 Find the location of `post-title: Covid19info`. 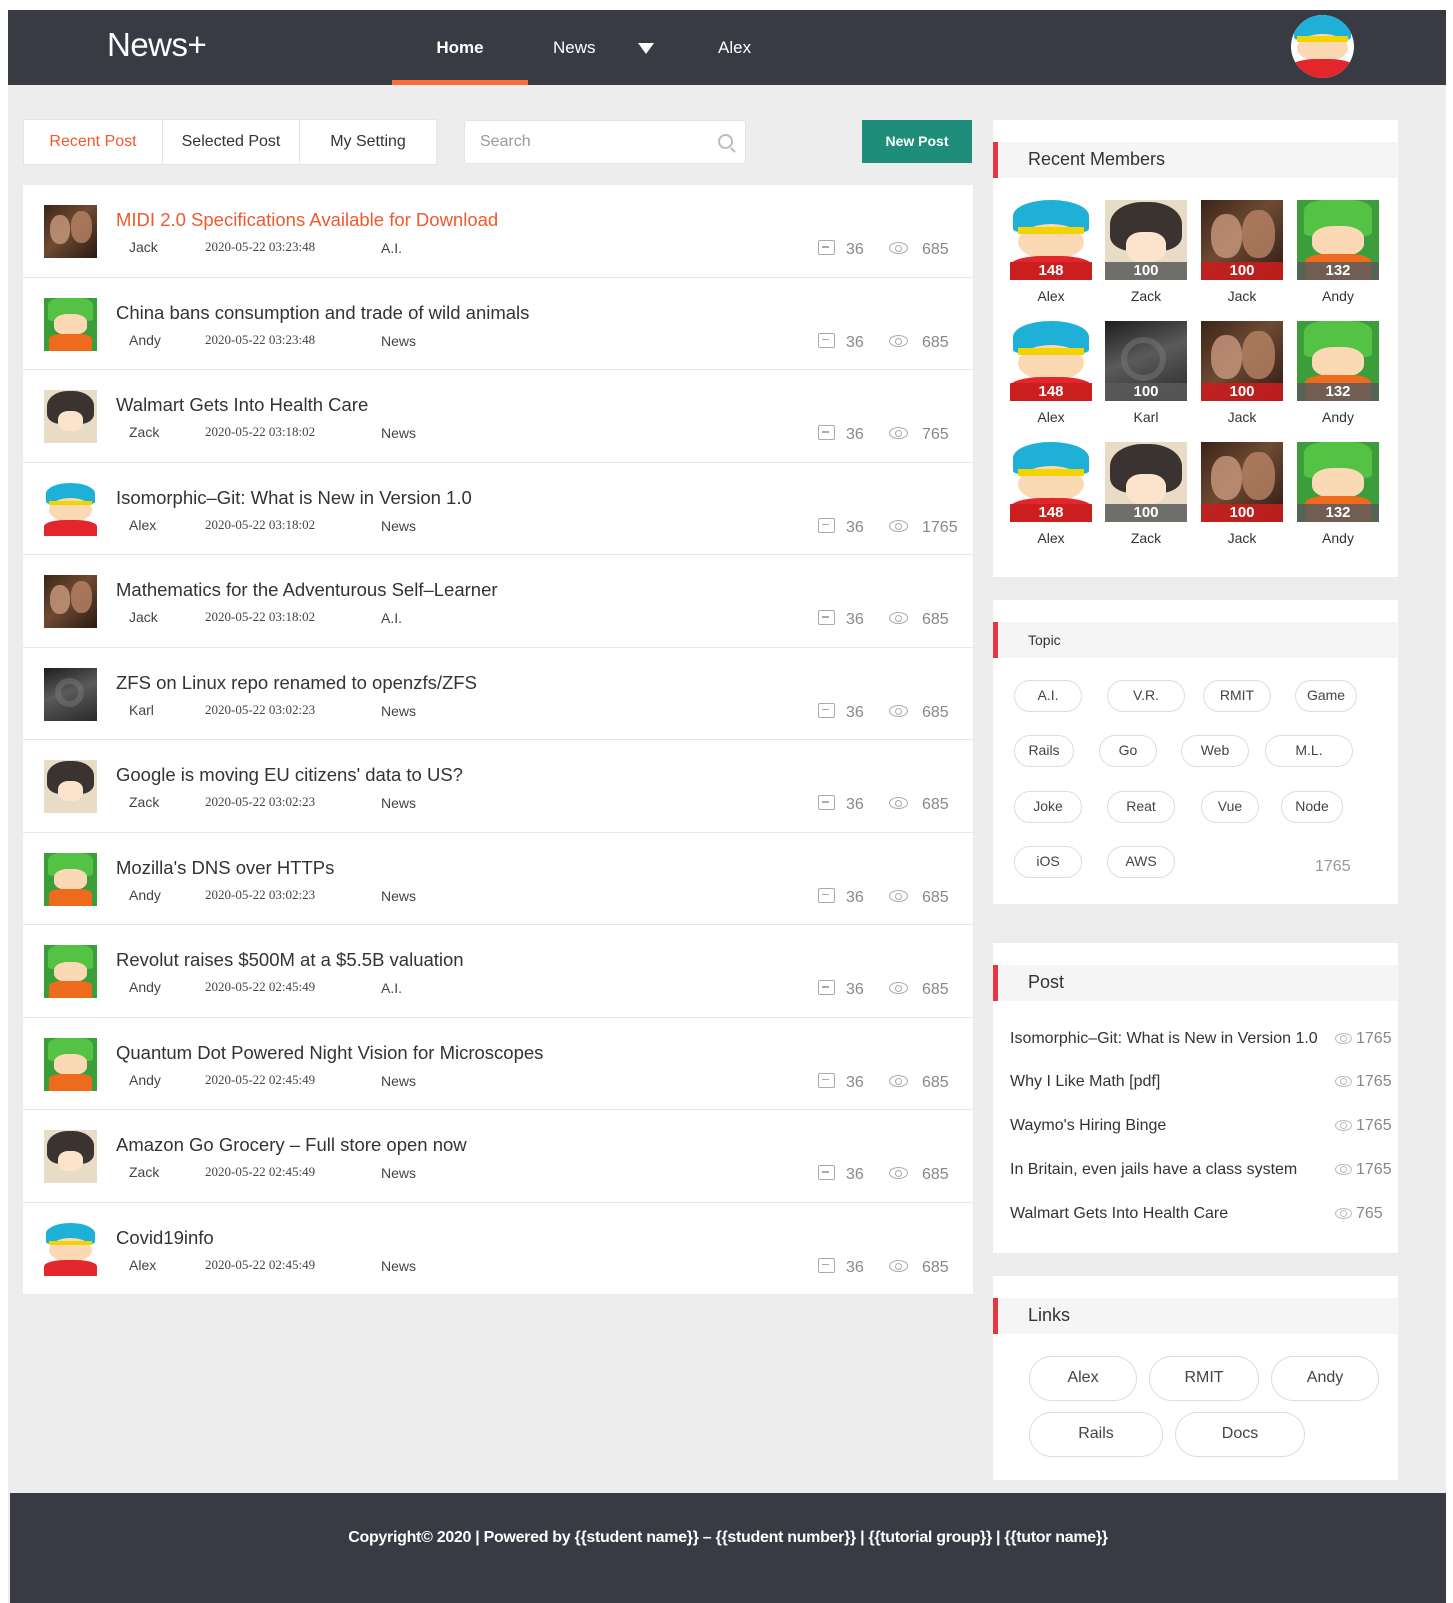

post-title: Covid19info is located at coordinates (165, 1238).